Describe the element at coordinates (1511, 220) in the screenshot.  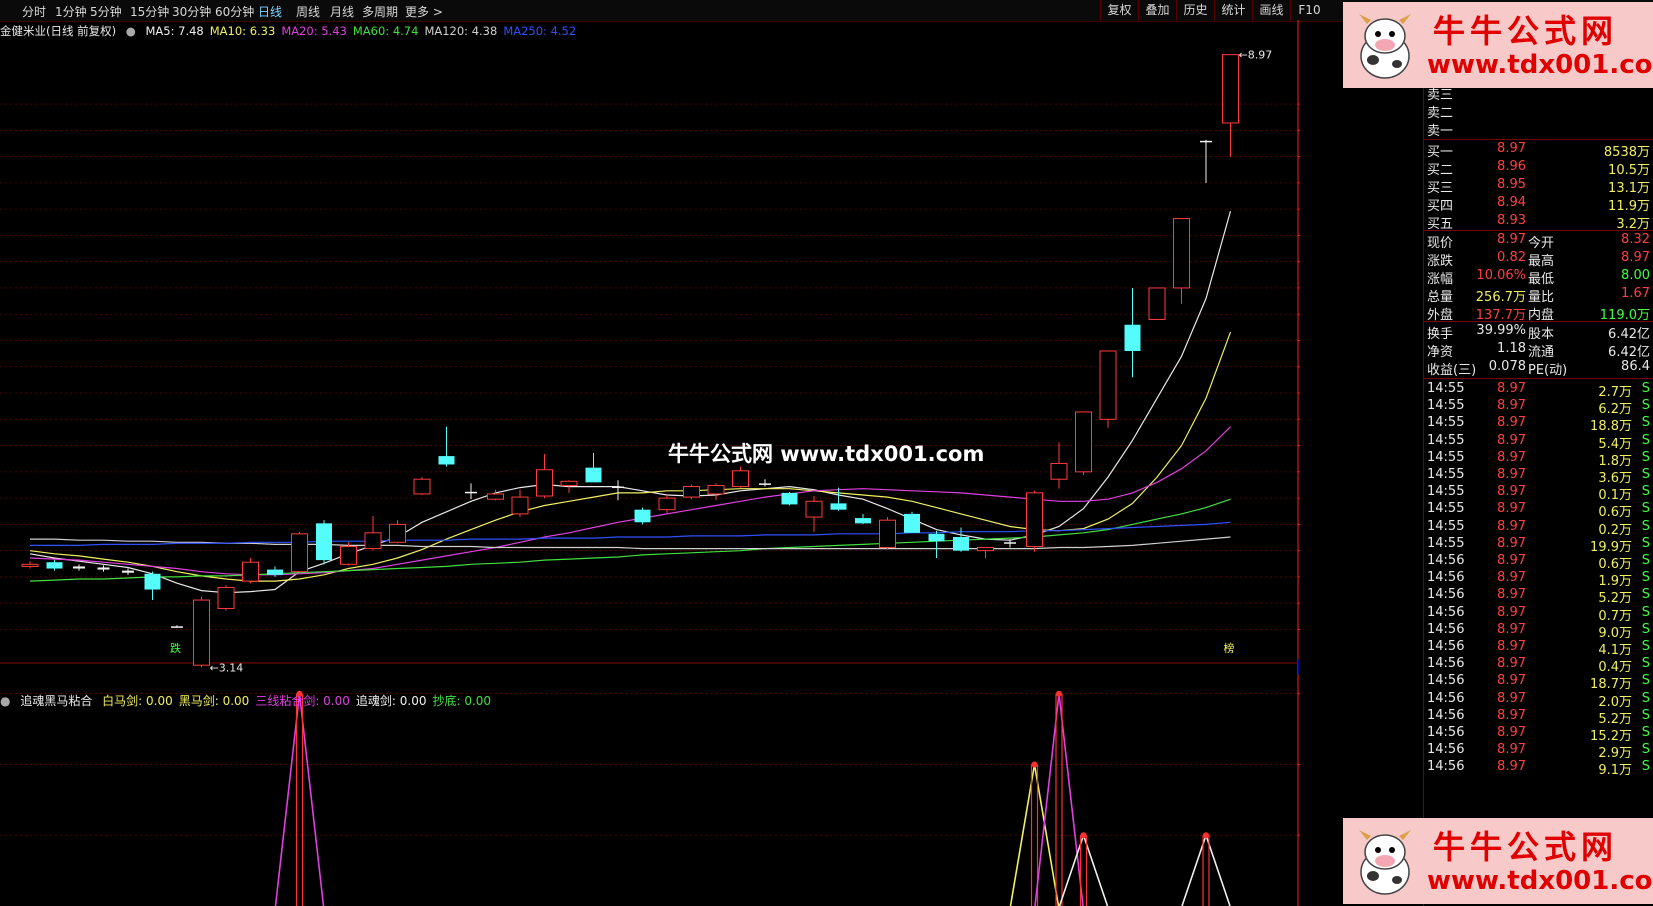
I see `buy-price: 8.93` at that location.